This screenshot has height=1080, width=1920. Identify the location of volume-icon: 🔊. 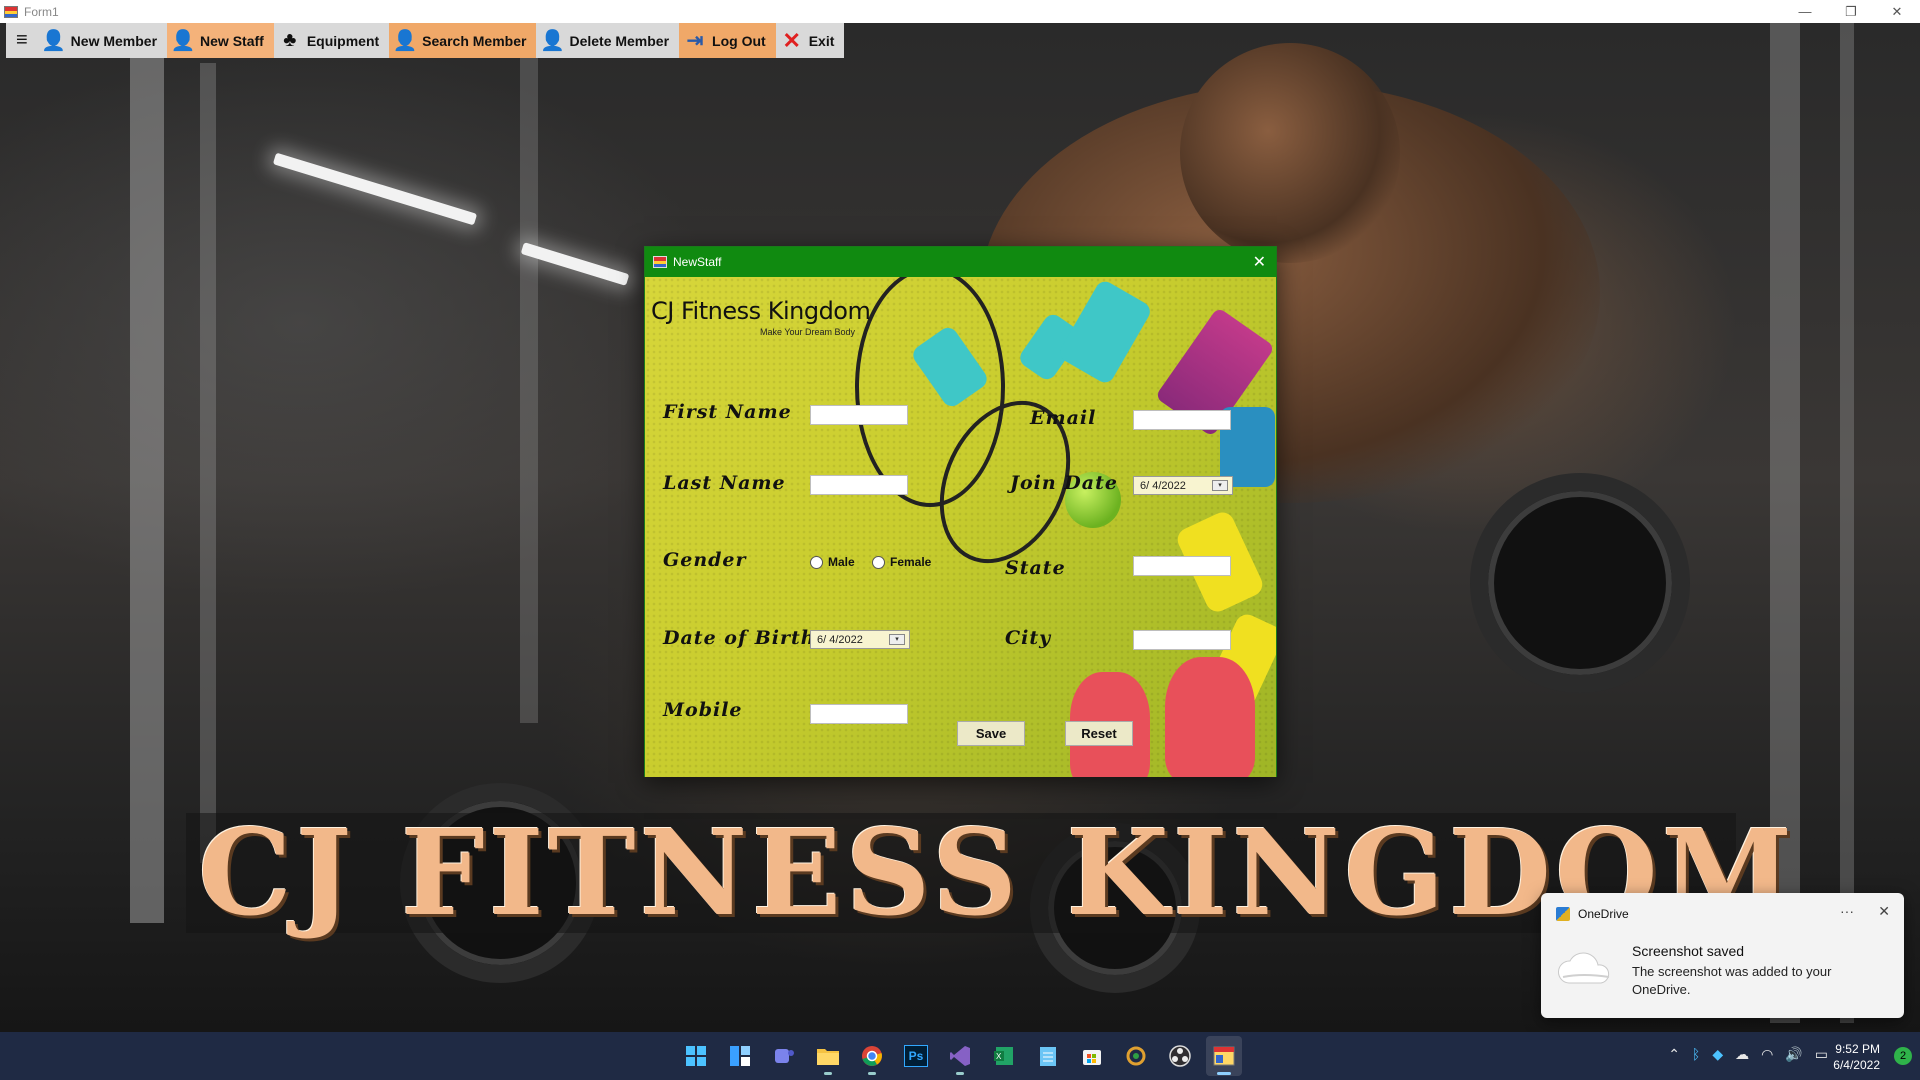
(1793, 1054).